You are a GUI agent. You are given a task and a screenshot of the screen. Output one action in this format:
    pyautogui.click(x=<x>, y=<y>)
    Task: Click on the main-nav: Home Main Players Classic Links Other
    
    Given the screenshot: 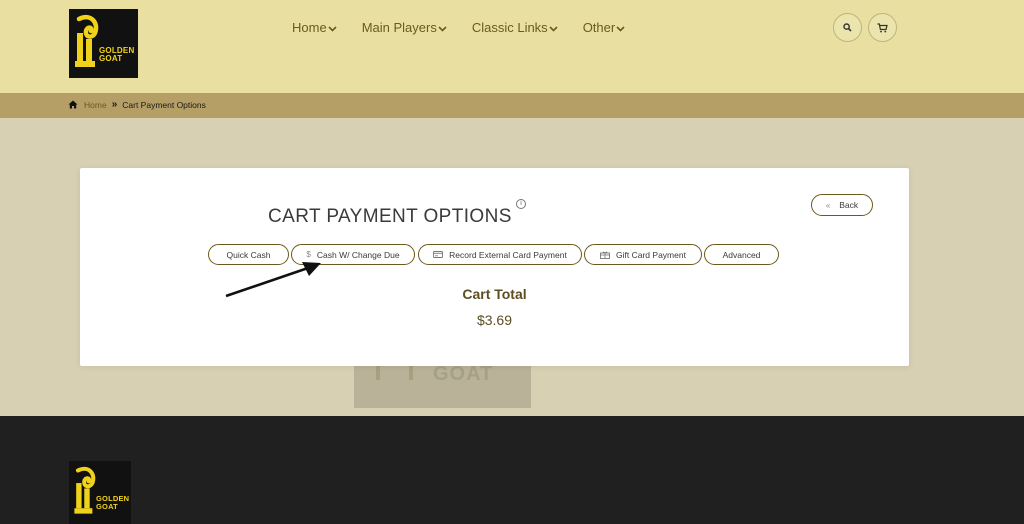 What is the action you would take?
    pyautogui.click(x=471, y=27)
    